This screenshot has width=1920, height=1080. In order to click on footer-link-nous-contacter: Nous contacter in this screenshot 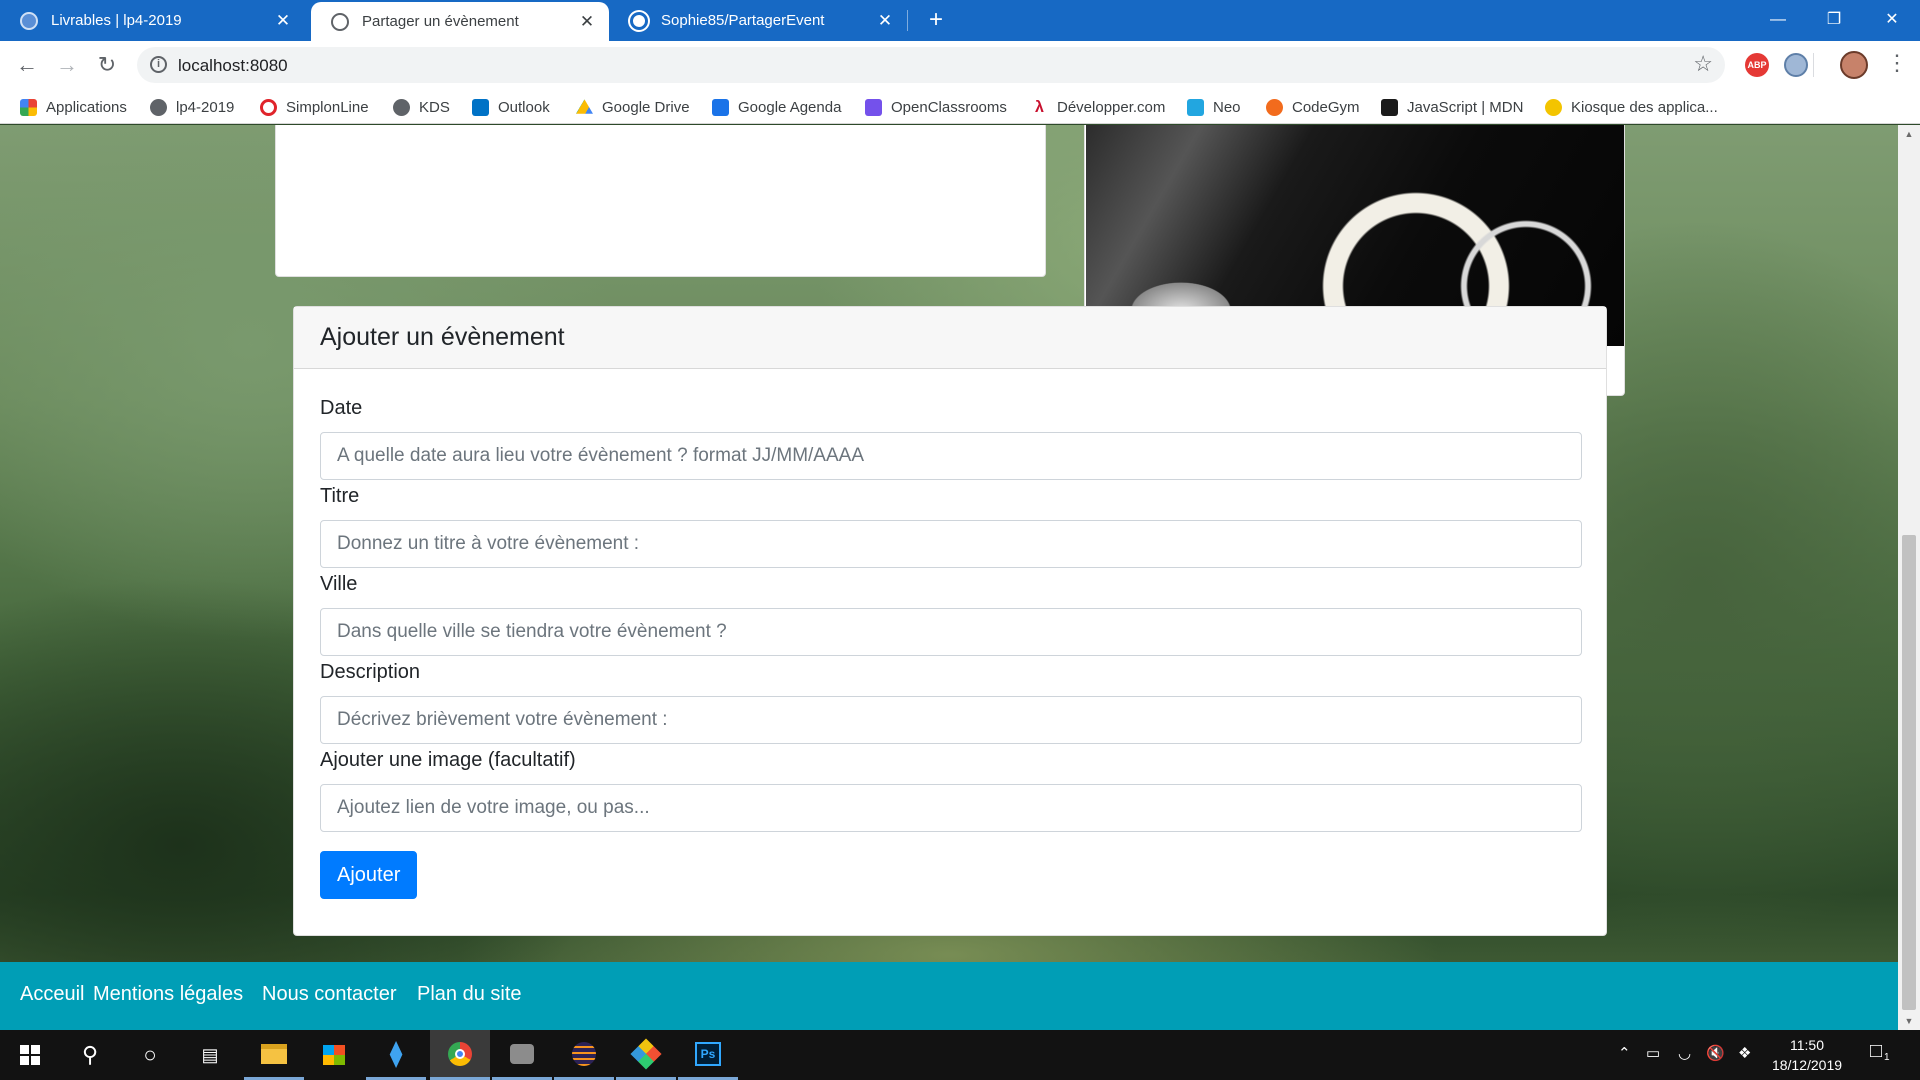, I will do `click(329, 994)`.